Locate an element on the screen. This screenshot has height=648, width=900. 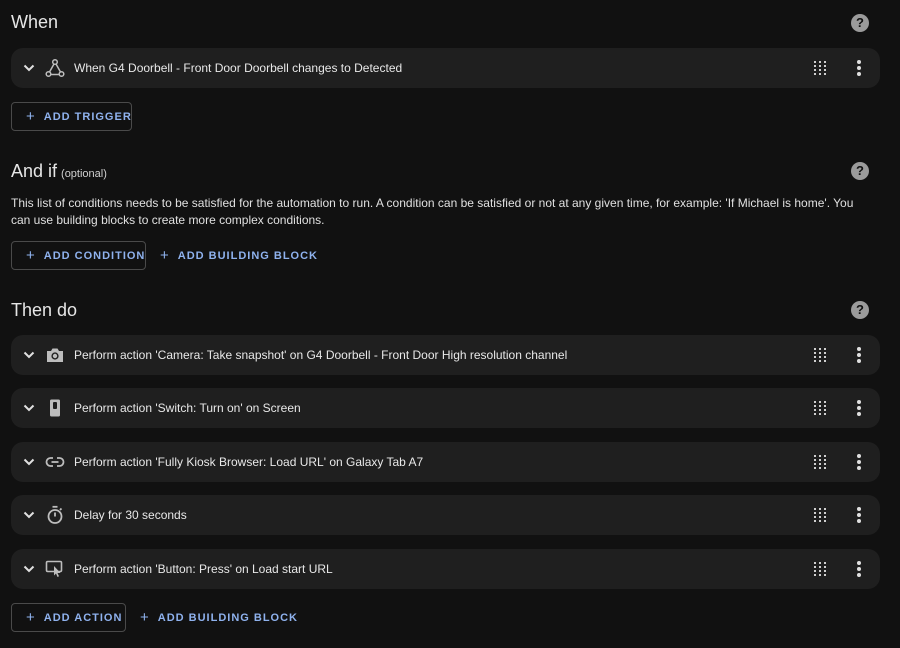
trigger-icon is located at coordinates (55, 68).